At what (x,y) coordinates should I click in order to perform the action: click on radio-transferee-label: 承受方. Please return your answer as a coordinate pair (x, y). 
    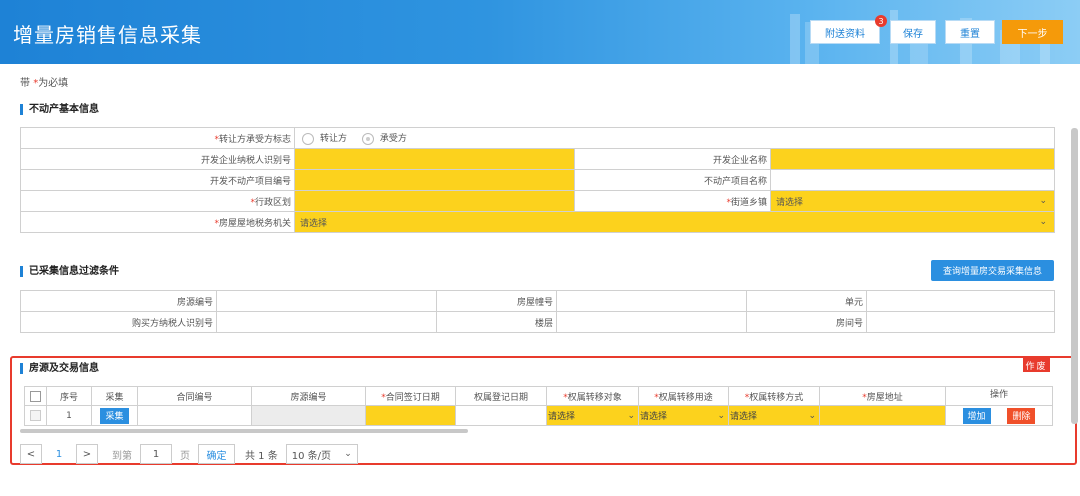
    Looking at the image, I should click on (393, 139).